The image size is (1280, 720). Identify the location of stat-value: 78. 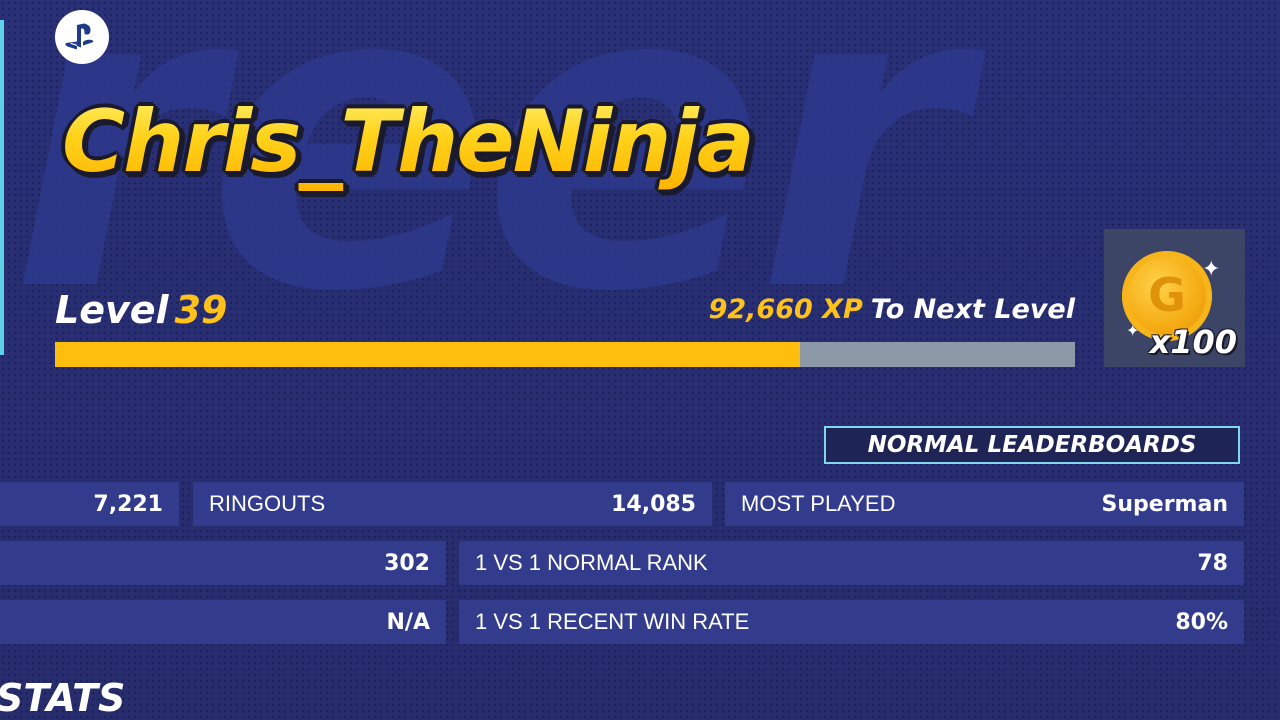
(1212, 563).